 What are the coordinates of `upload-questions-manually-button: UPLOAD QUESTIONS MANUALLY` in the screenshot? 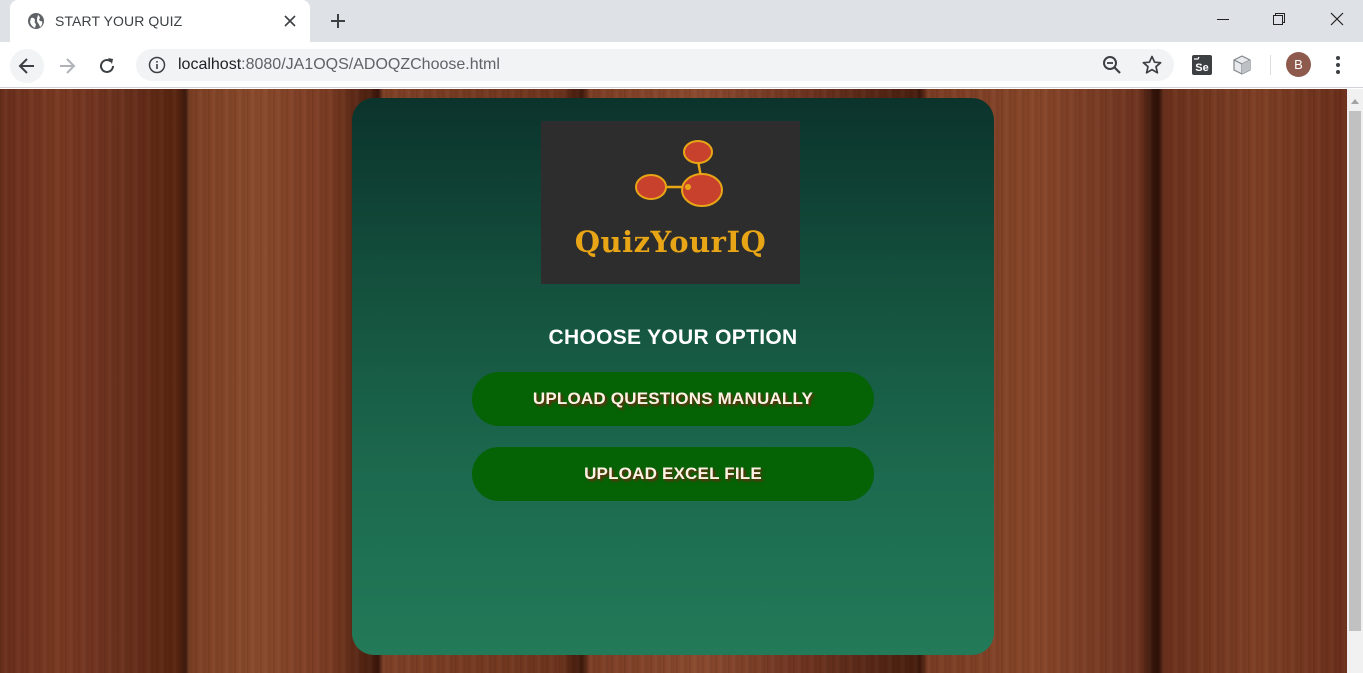 It's located at (673, 399).